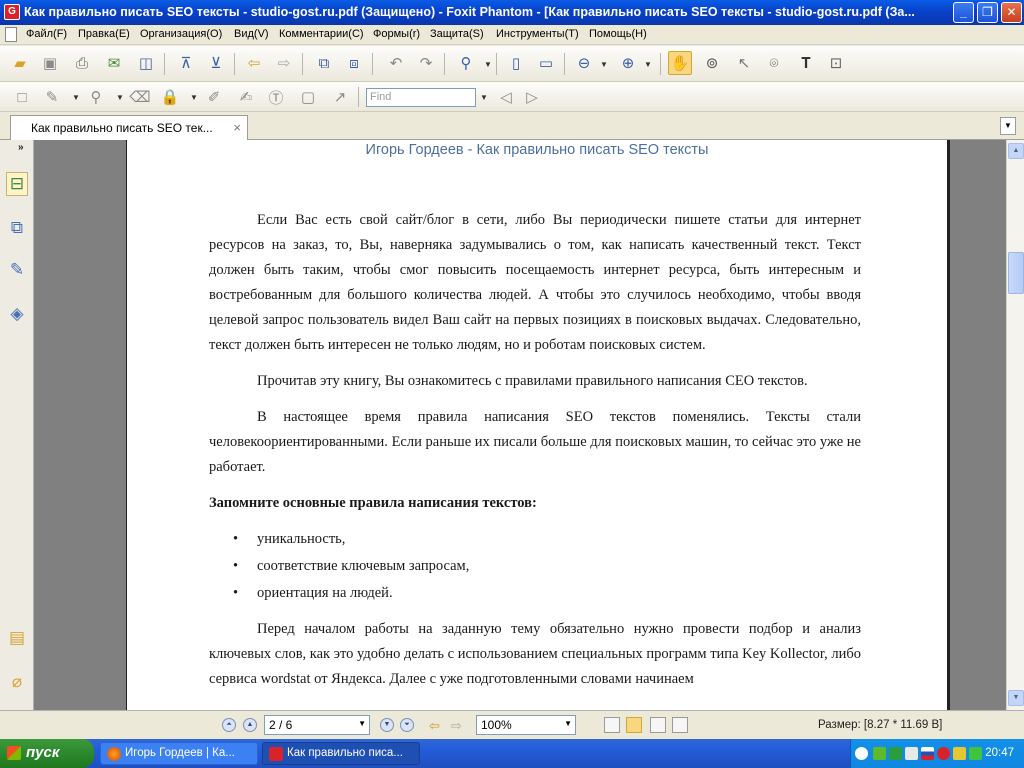  I want to click on forward-arrow-icon: ⇨, so click(284, 63).